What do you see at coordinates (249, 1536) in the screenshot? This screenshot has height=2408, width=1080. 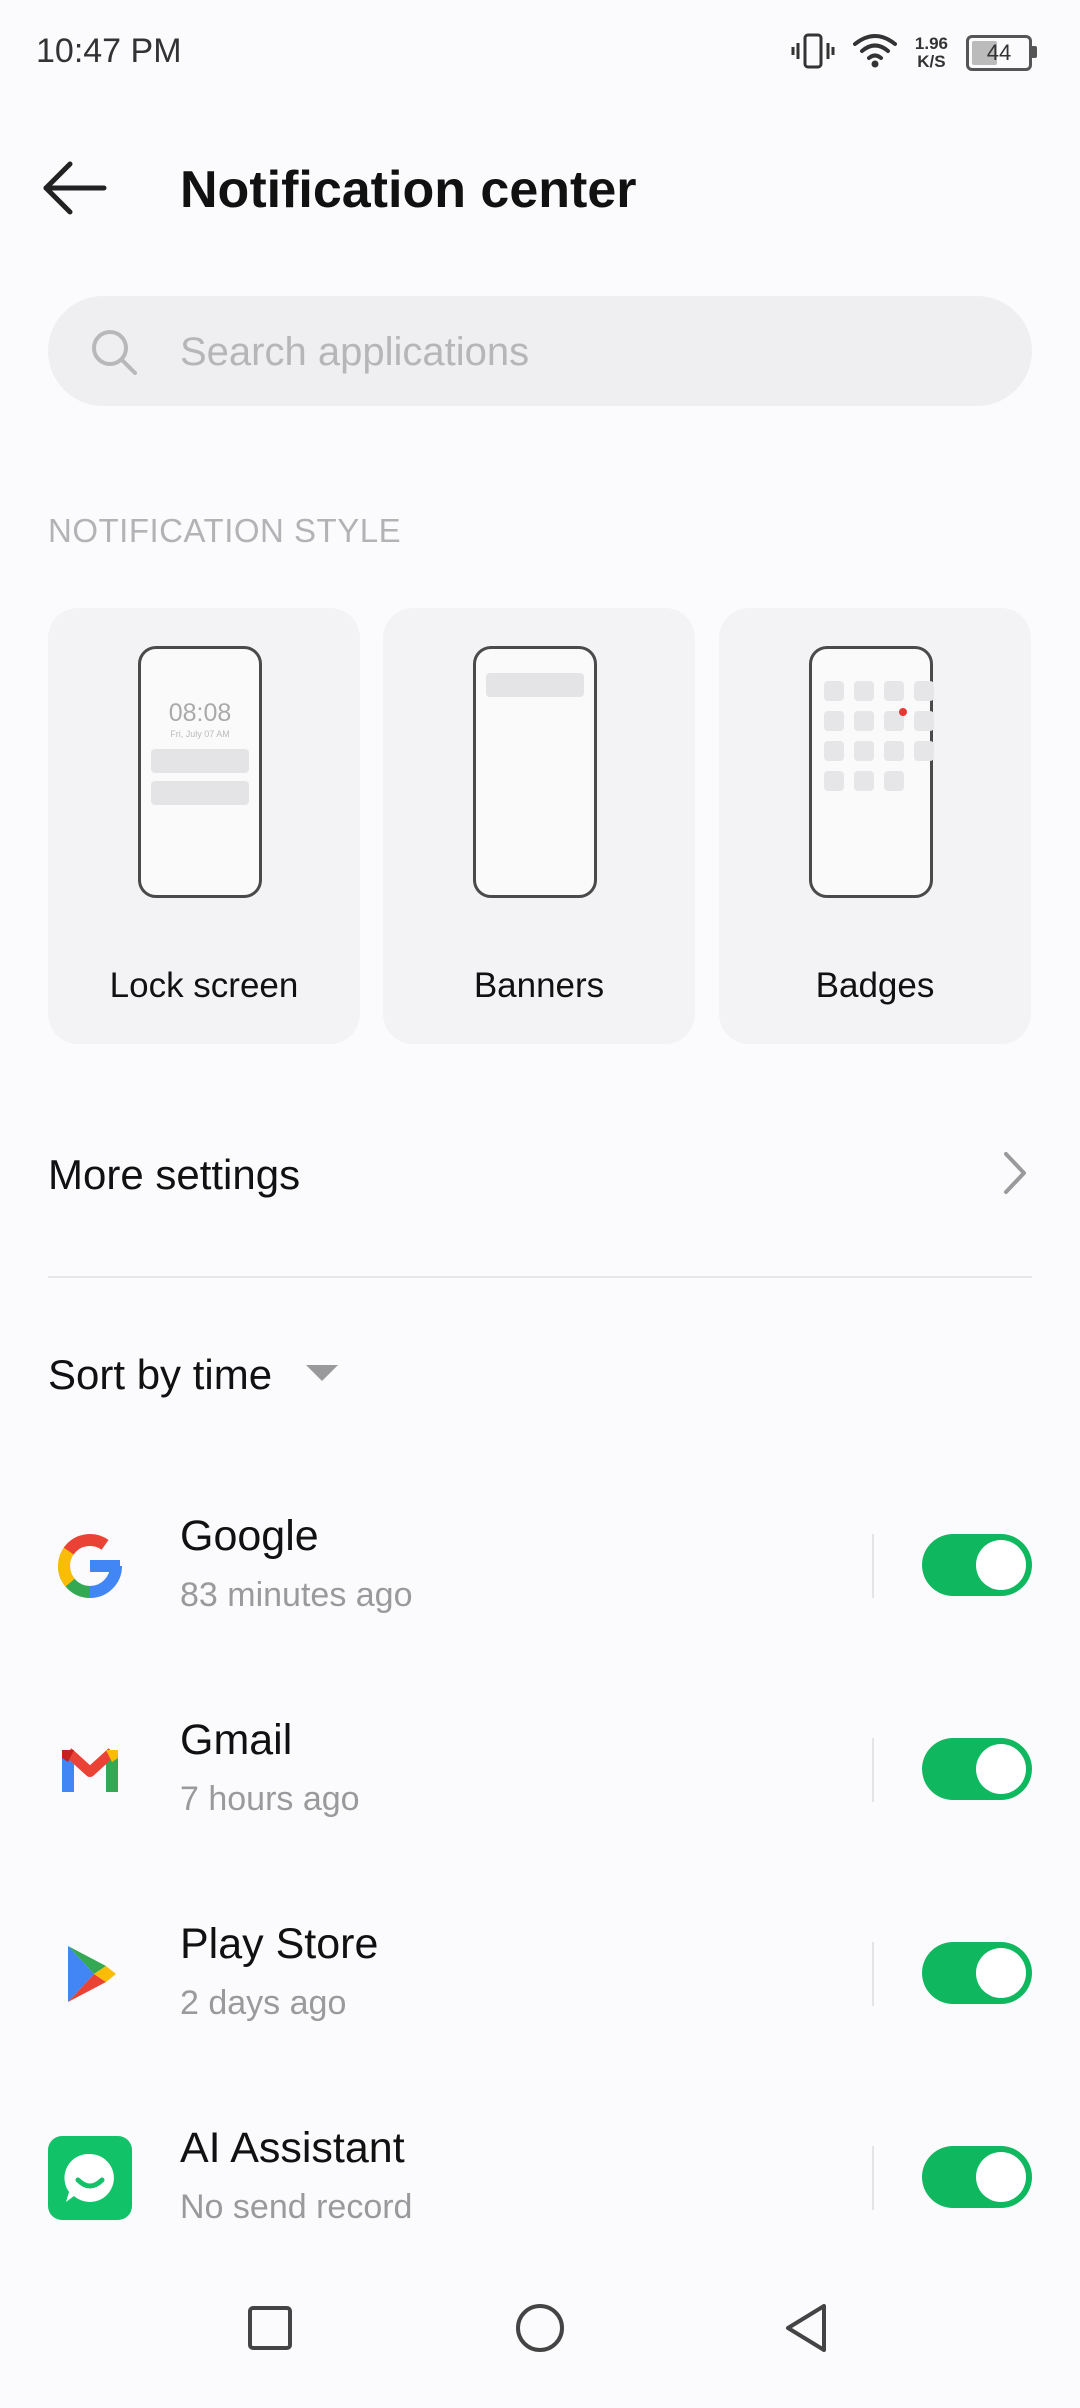 I see `app-name: Google` at bounding box center [249, 1536].